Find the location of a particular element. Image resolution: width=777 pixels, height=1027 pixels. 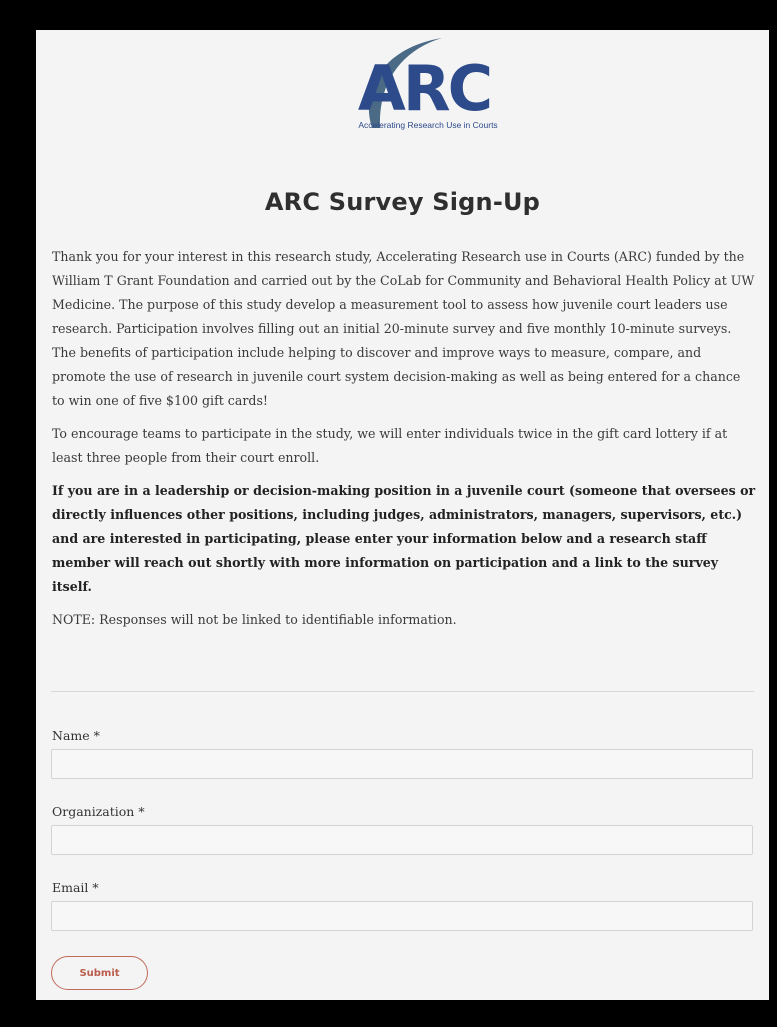

submit-button: Submit is located at coordinates (99, 973).